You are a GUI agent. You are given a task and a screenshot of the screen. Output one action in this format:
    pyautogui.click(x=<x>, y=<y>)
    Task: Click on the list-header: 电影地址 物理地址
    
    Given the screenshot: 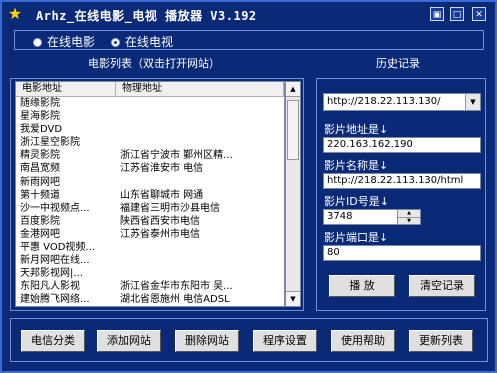 What is the action you would take?
    pyautogui.click(x=150, y=89)
    